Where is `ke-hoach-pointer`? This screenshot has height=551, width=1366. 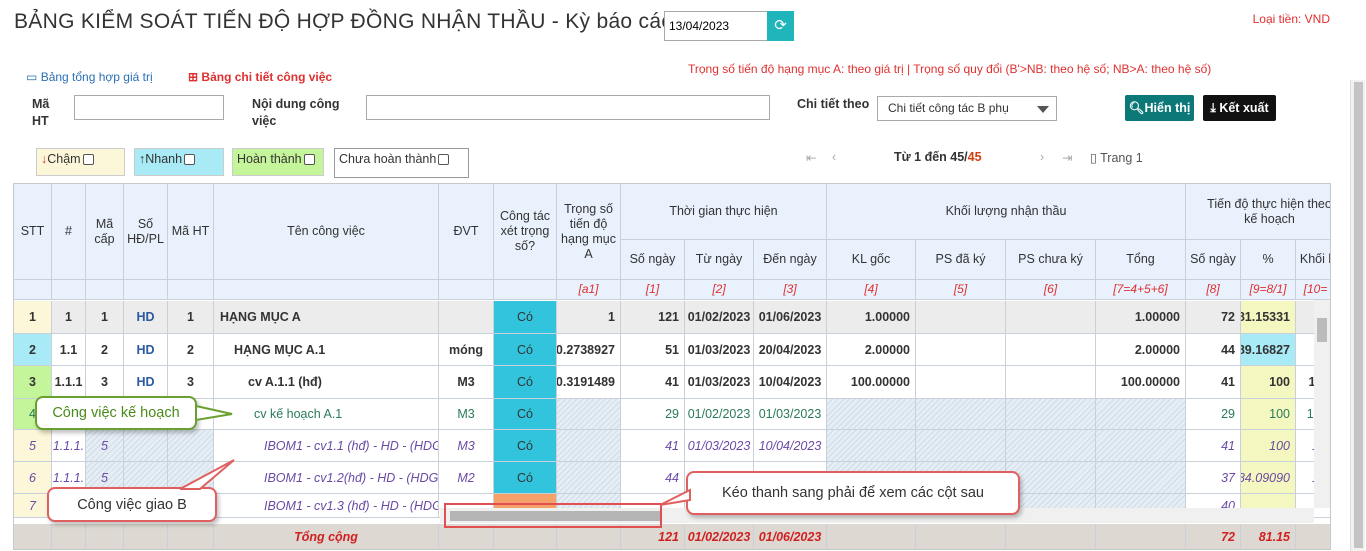
ke-hoach-pointer is located at coordinates (214, 413).